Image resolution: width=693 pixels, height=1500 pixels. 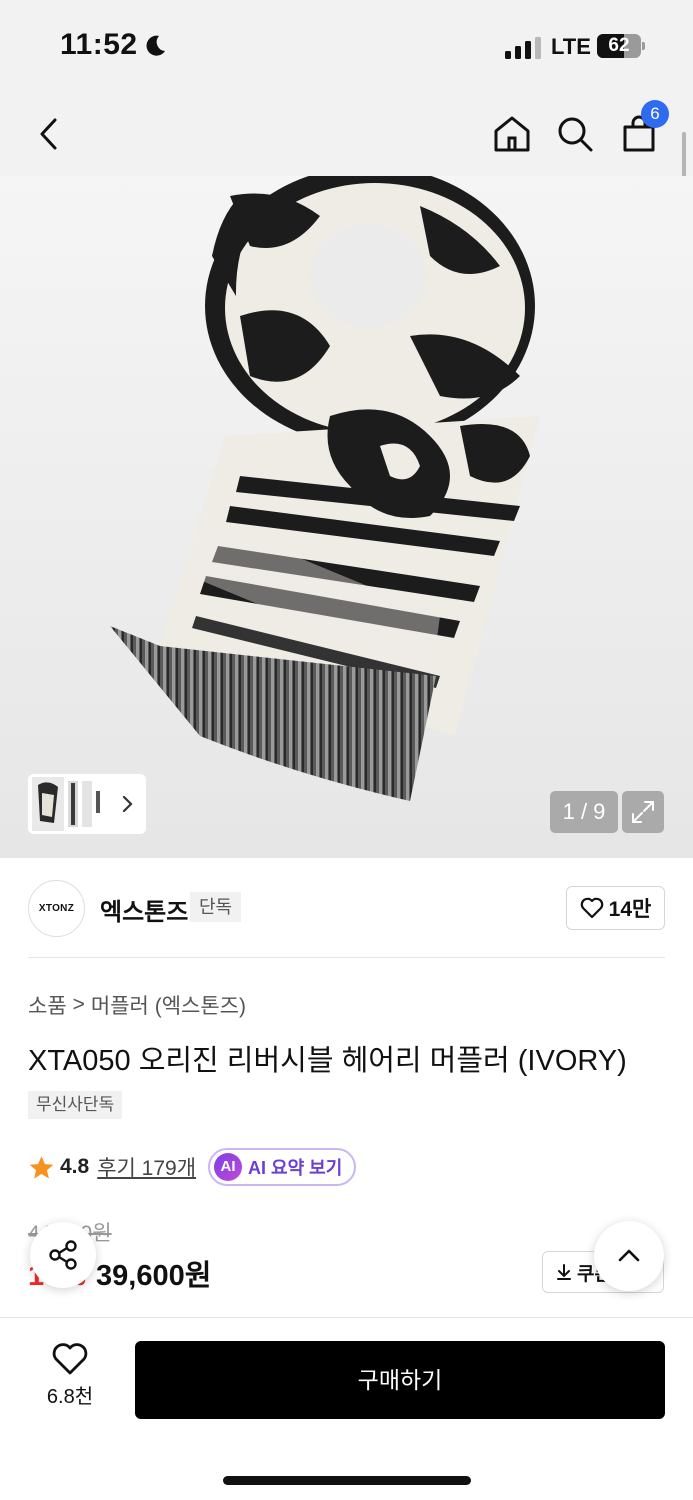 I want to click on share-button, so click(x=63, y=1255).